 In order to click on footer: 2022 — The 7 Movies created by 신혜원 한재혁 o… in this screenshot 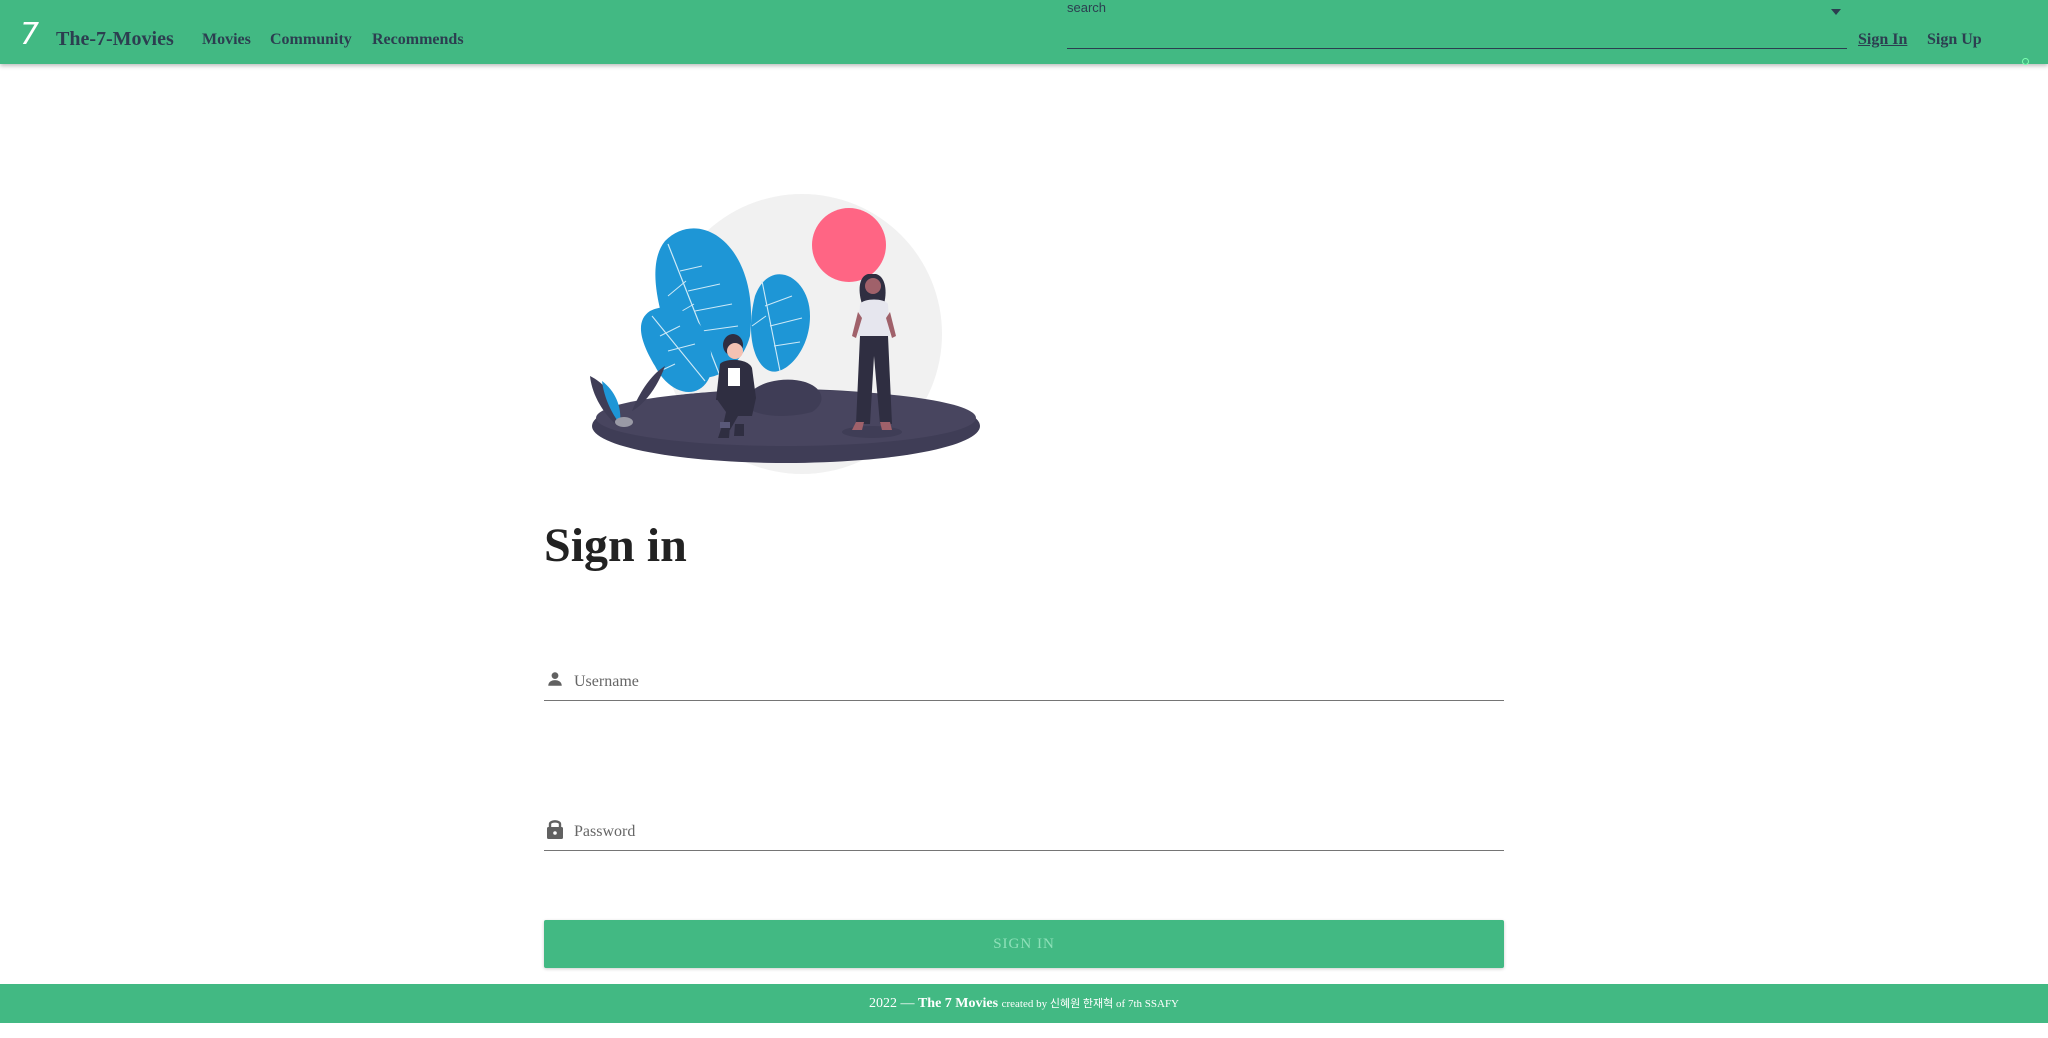, I will do `click(1024, 1003)`.